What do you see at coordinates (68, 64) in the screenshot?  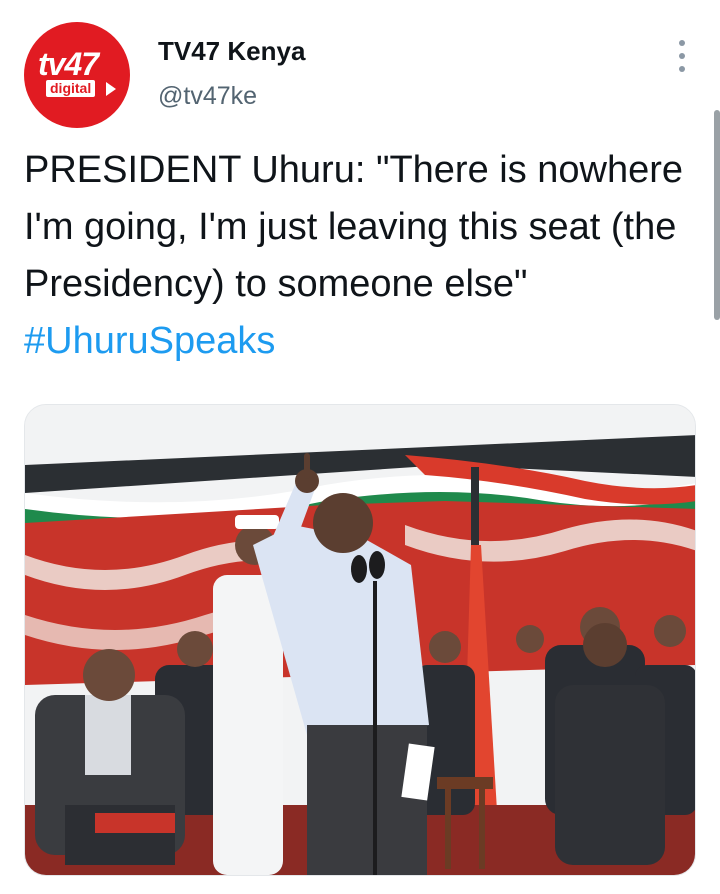 I see `avatar-logo: tv47` at bounding box center [68, 64].